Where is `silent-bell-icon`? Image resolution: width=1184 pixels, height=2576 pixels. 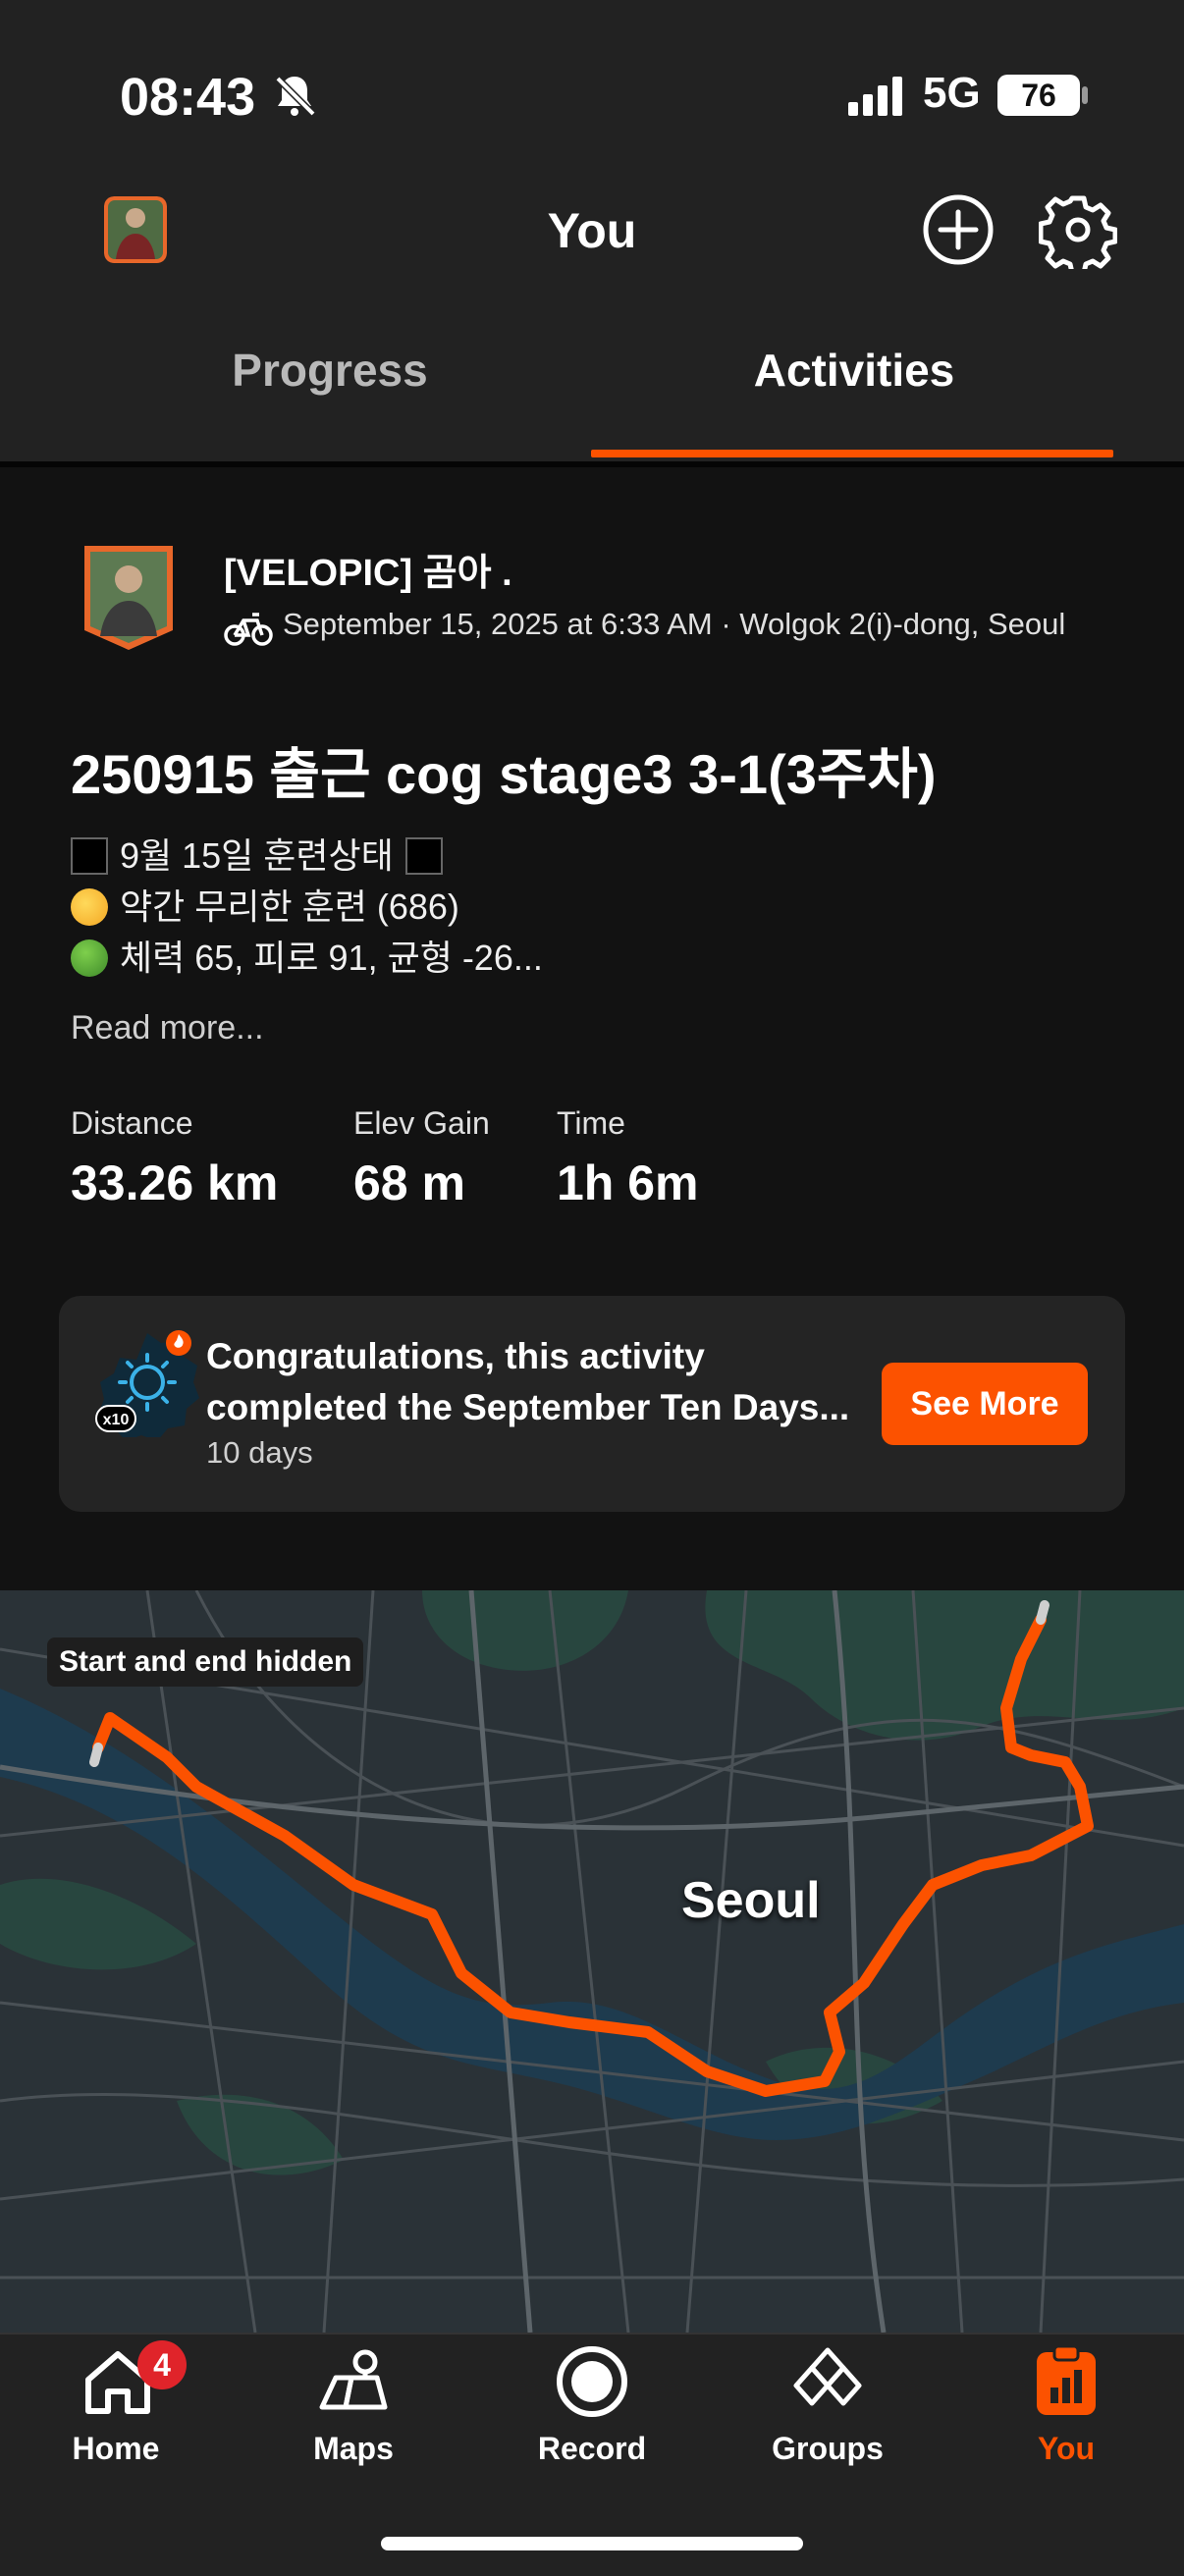
silent-bell-icon is located at coordinates (295, 96).